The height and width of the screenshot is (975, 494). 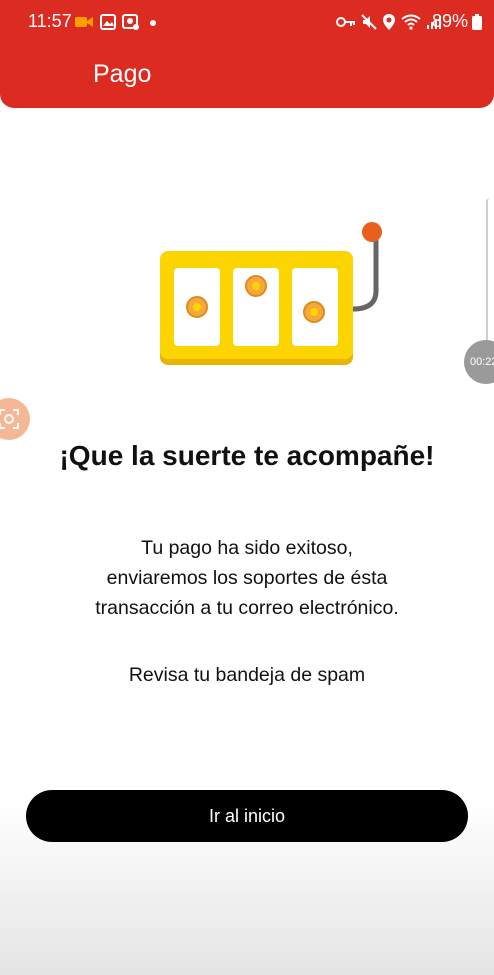 What do you see at coordinates (9, 419) in the screenshot?
I see `screen-record-icon` at bounding box center [9, 419].